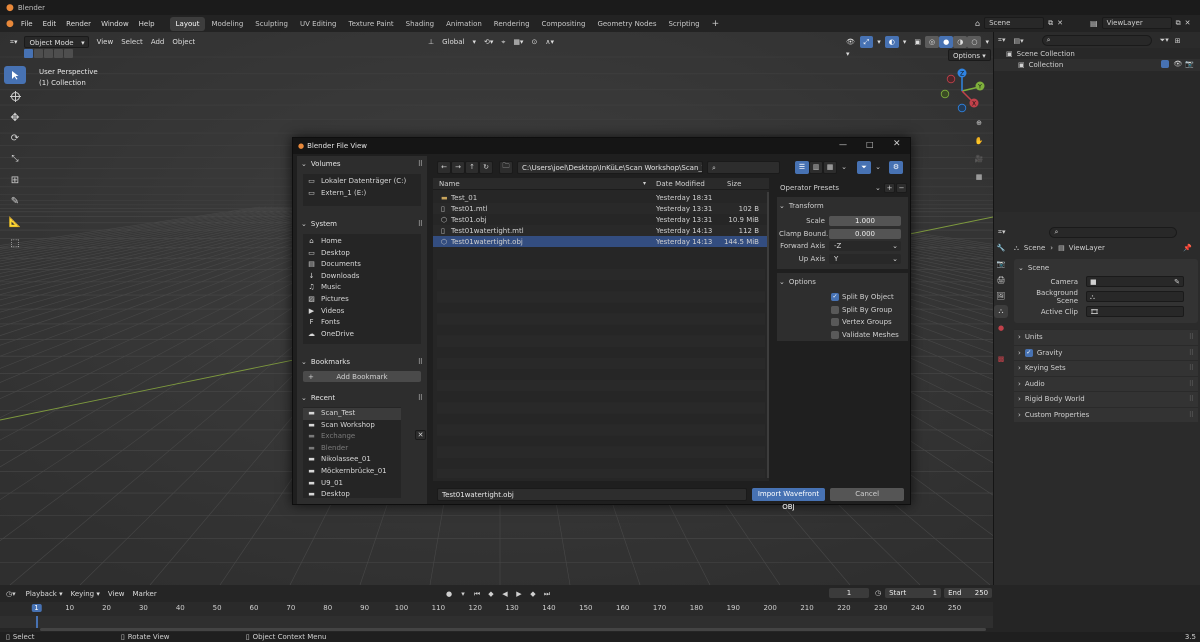 Image resolution: width=1200 pixels, height=642 pixels. I want to click on timeline-scrollbar, so click(513, 629).